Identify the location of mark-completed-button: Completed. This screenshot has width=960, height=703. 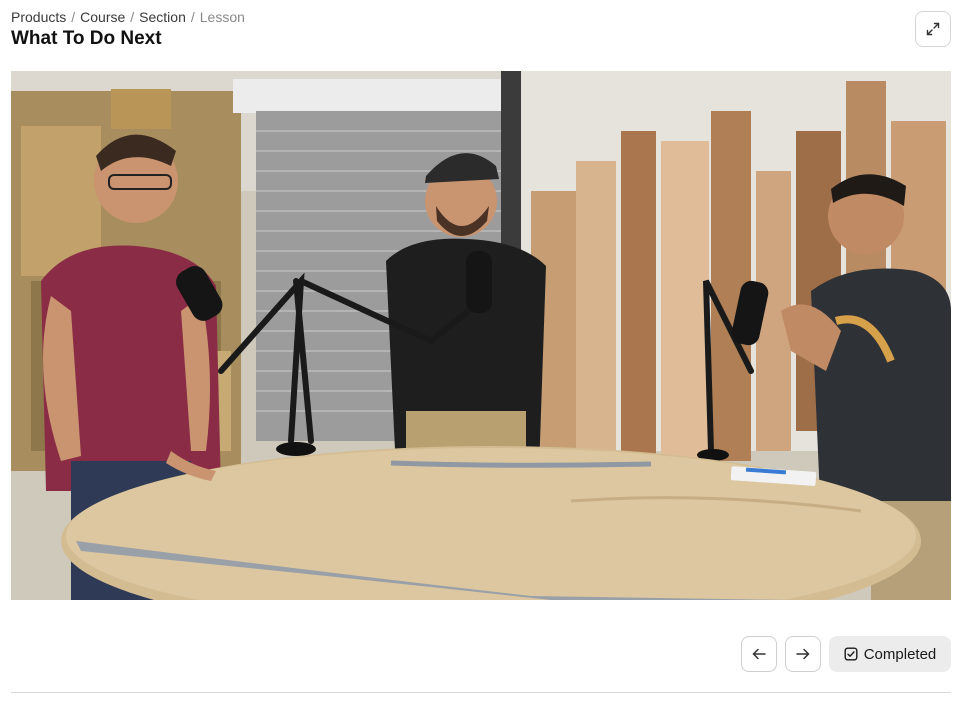
(890, 654).